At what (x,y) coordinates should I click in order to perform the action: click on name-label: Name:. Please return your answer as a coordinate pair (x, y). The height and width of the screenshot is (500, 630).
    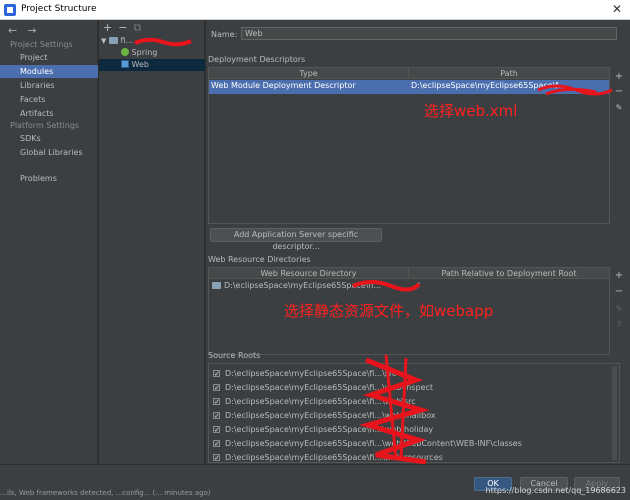
    Looking at the image, I should click on (224, 34).